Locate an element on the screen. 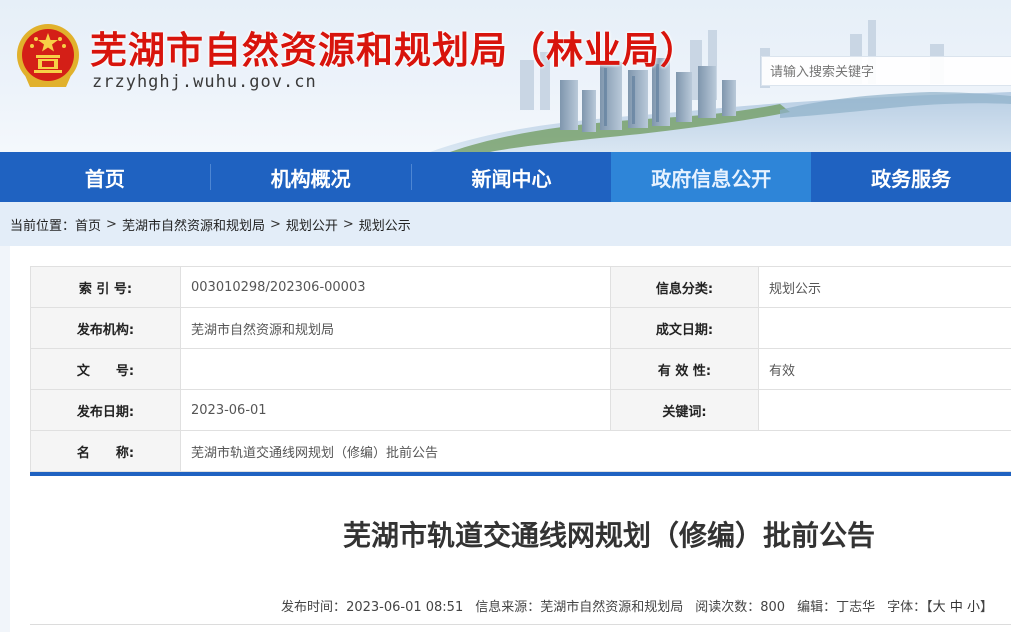 This screenshot has height=632, width=1011. keywords-value is located at coordinates (884, 410).